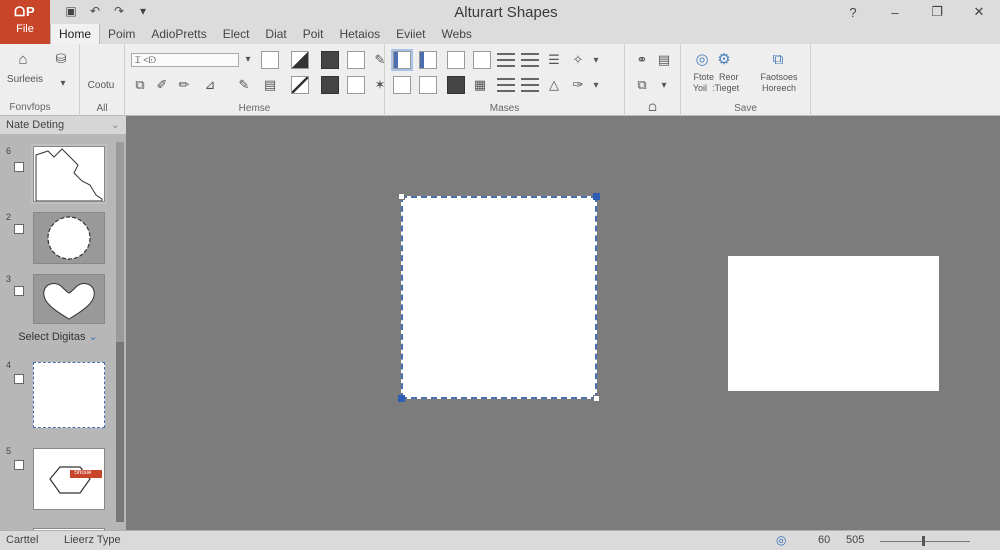  What do you see at coordinates (61, 59) in the screenshot?
I see `paint-bucket-icon: ⛁` at bounding box center [61, 59].